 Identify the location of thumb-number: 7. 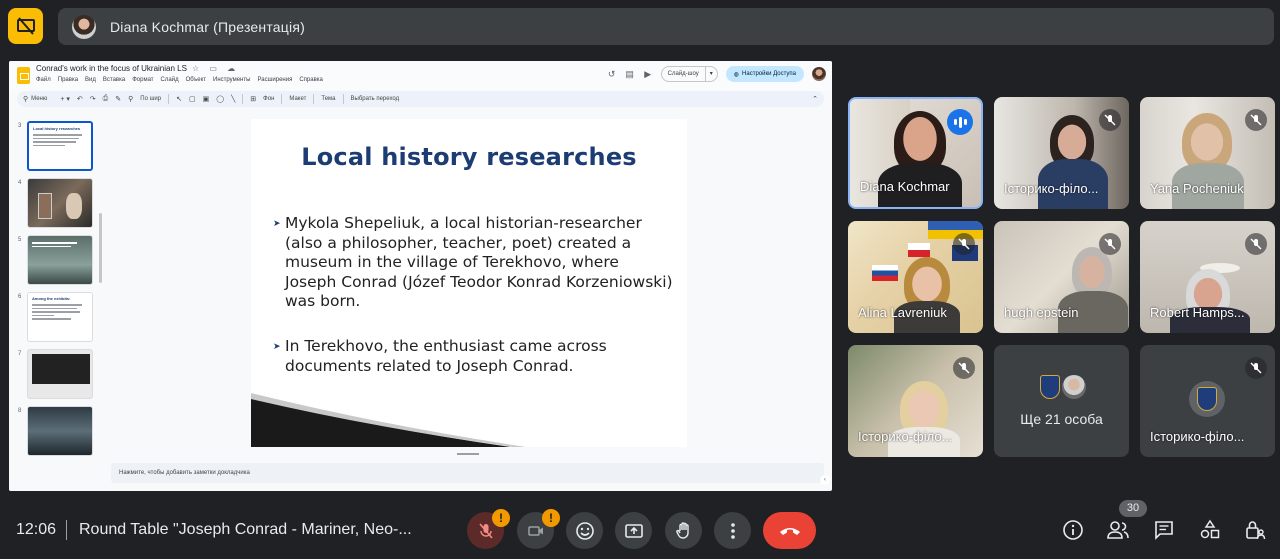
(20, 354).